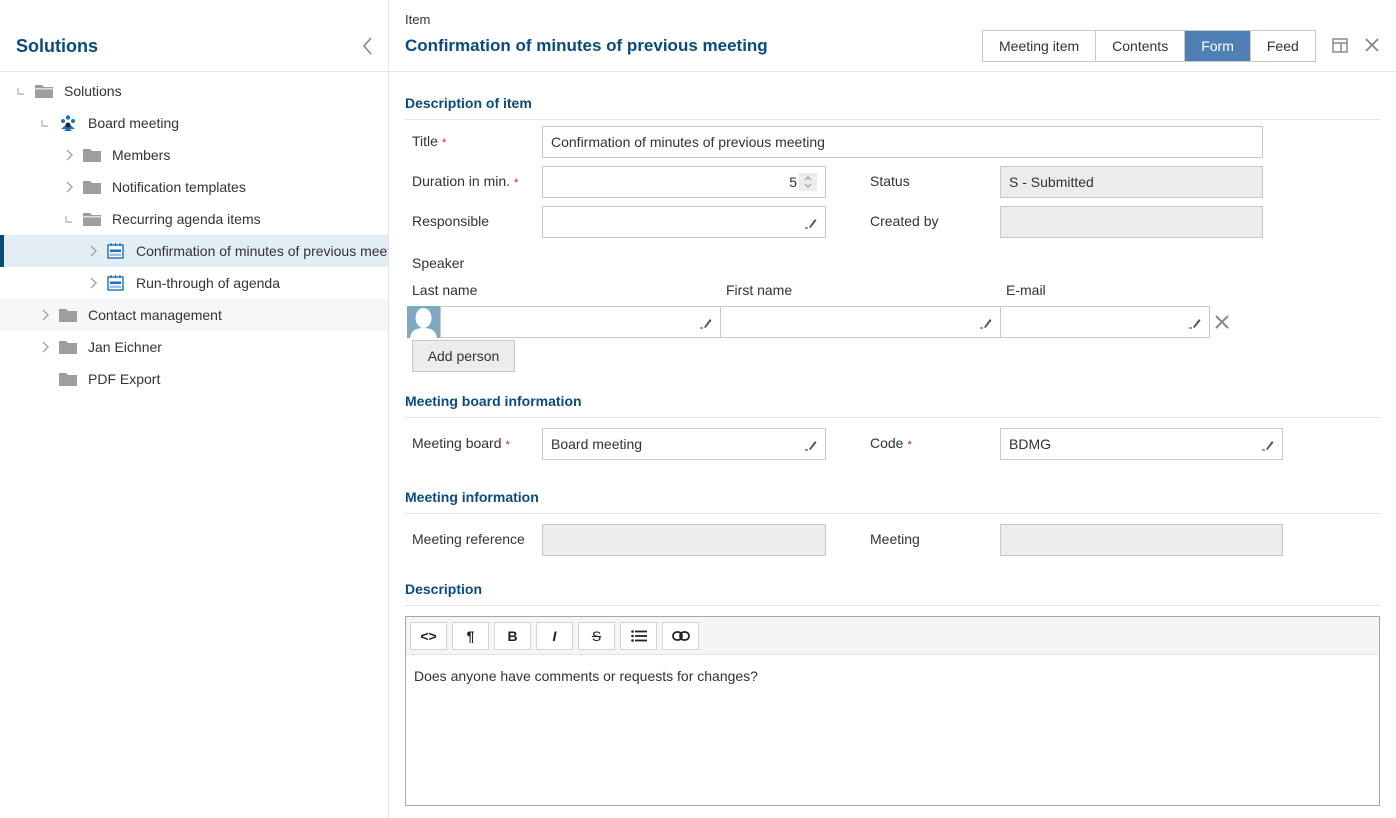  I want to click on view-tabs: Meeting item Contents Form Feed, so click(1149, 46).